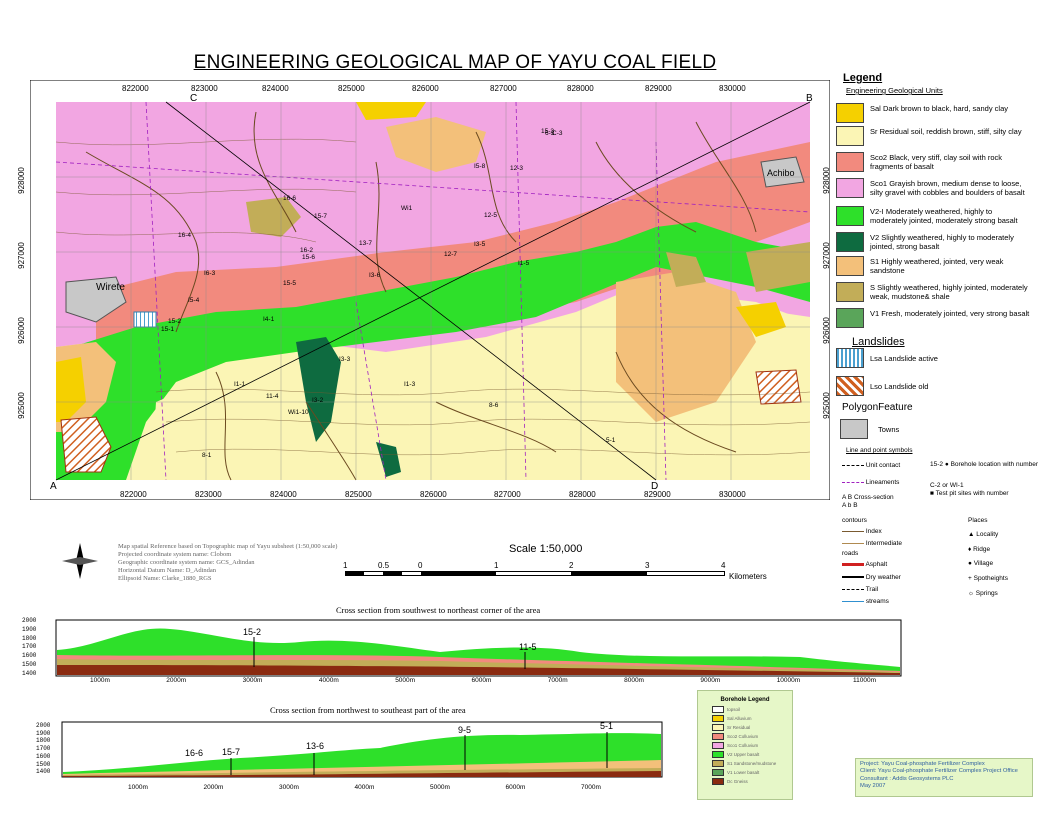 Image resolution: width=1056 pixels, height=816 pixels. Describe the element at coordinates (290, 283) in the screenshot. I see `map-site-label: 15-5` at that location.